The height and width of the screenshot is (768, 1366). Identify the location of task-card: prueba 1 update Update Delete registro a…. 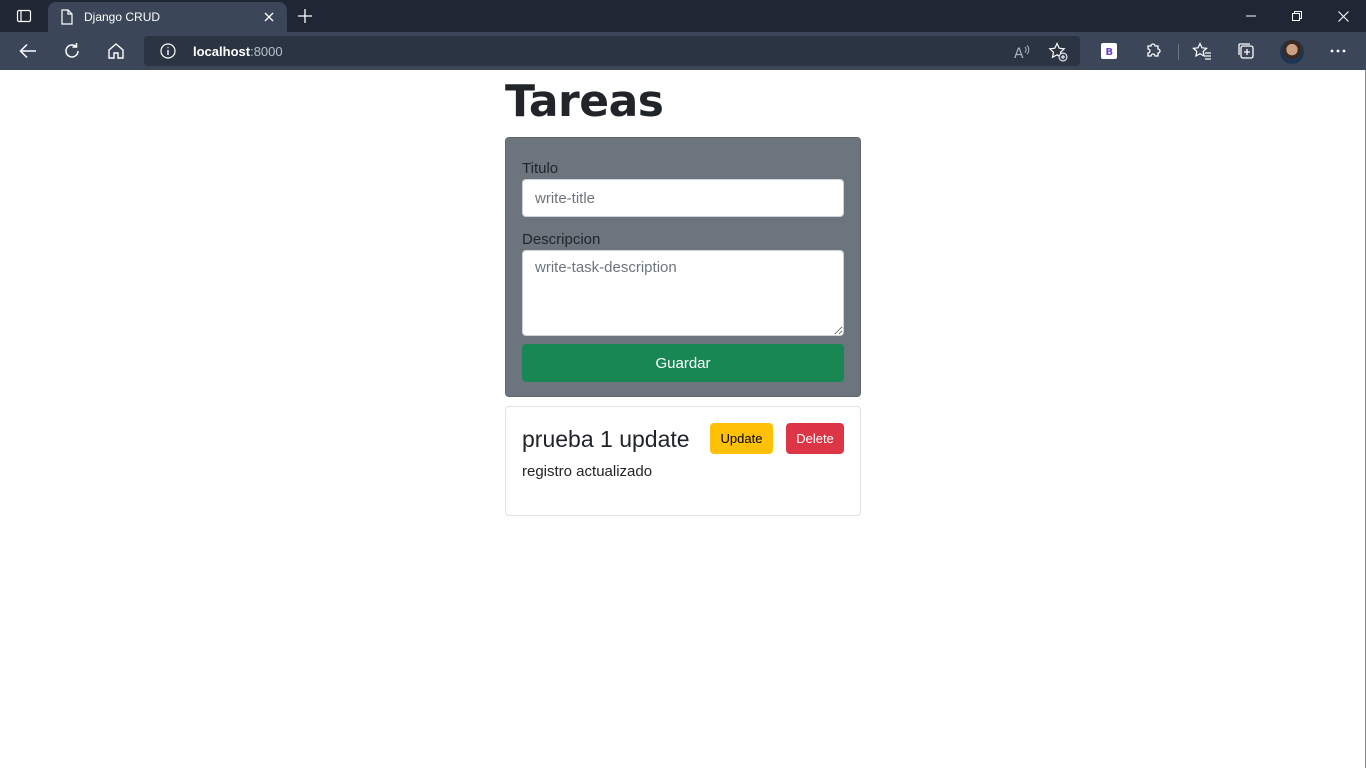
(683, 461).